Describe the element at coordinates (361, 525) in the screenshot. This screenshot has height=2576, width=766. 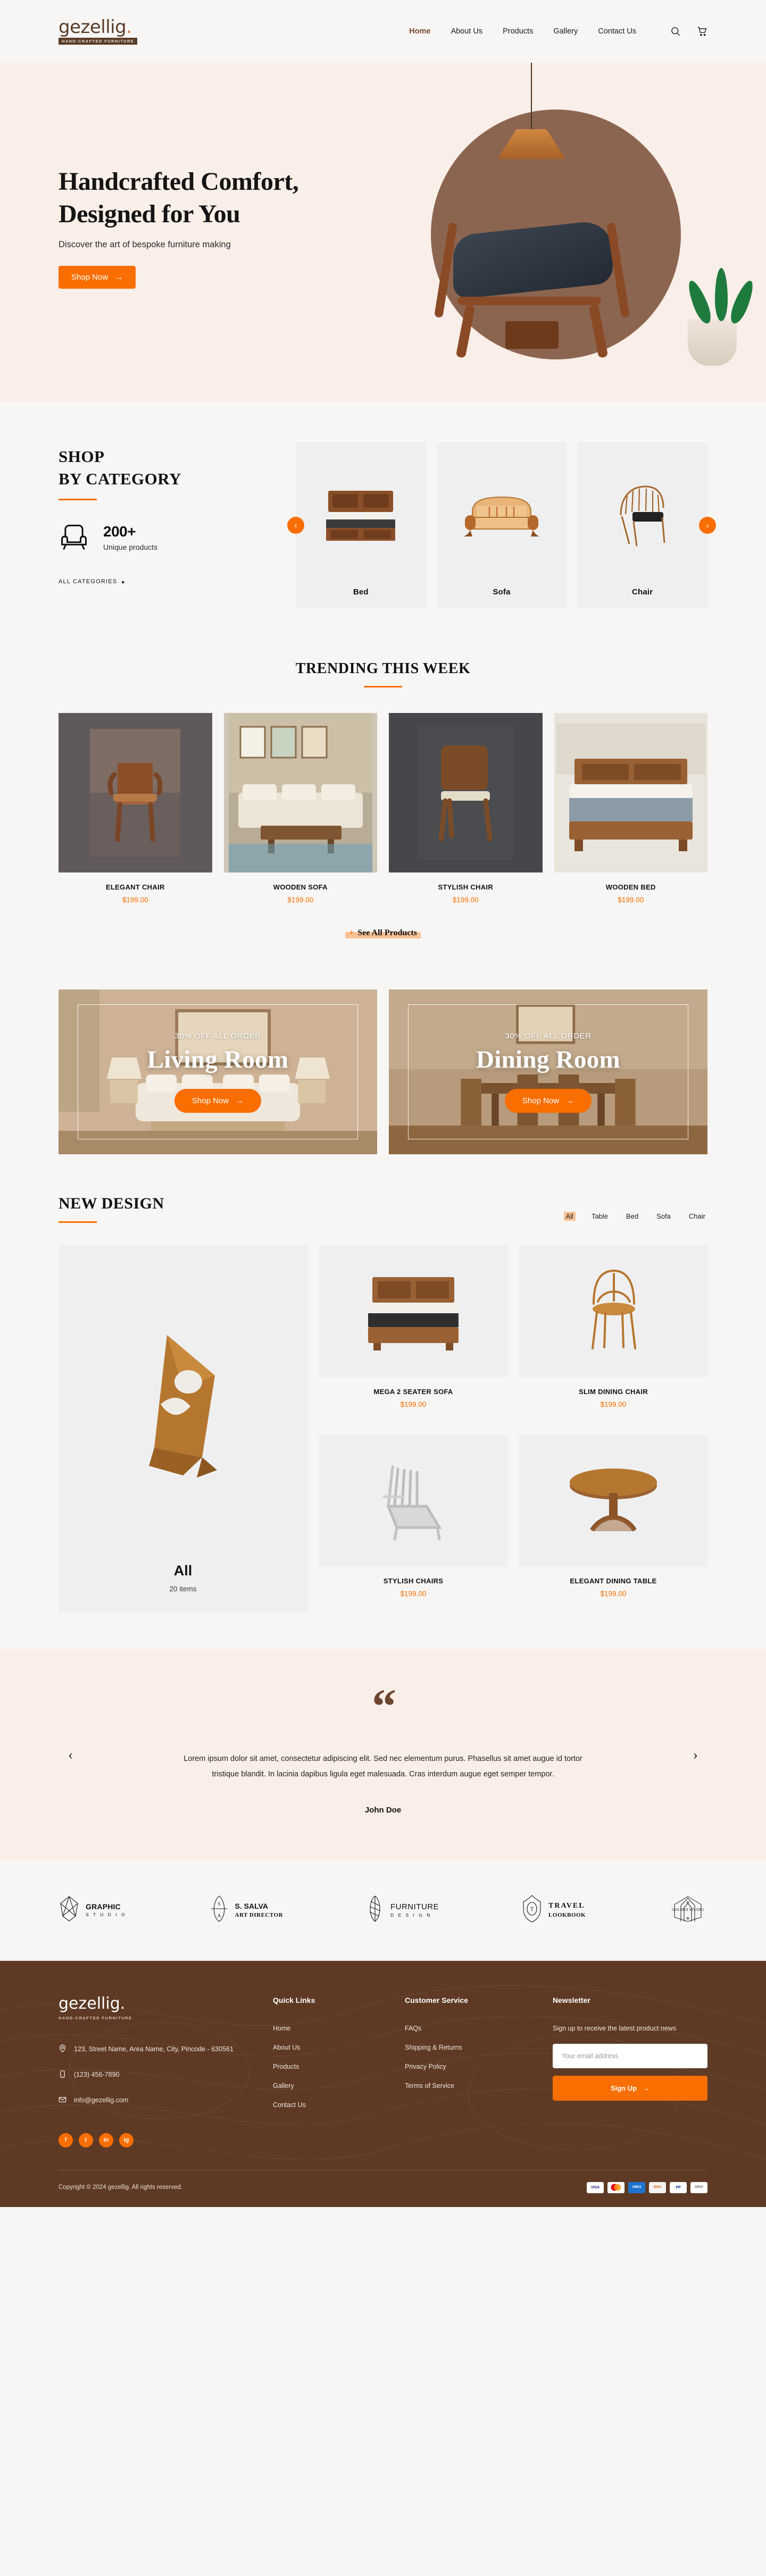
I see `category-card-bed: Bed` at that location.